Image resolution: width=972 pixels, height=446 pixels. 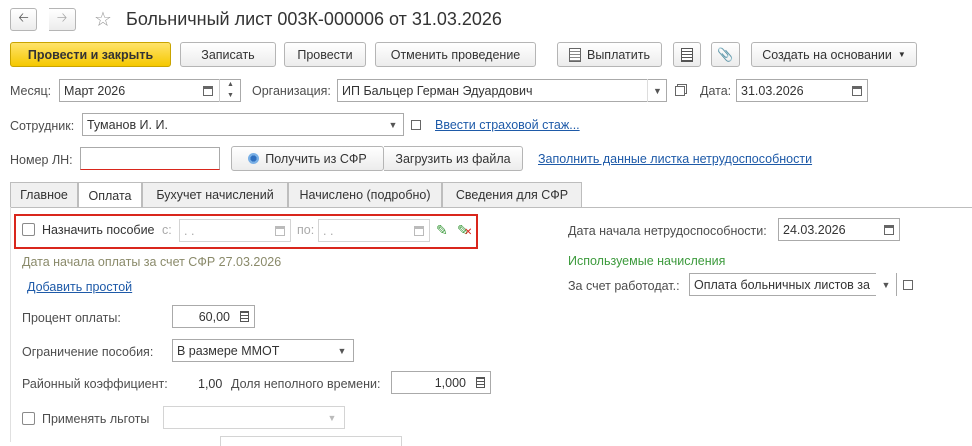 I want to click on part-time-label: Доля неполного времени:, so click(x=306, y=384).